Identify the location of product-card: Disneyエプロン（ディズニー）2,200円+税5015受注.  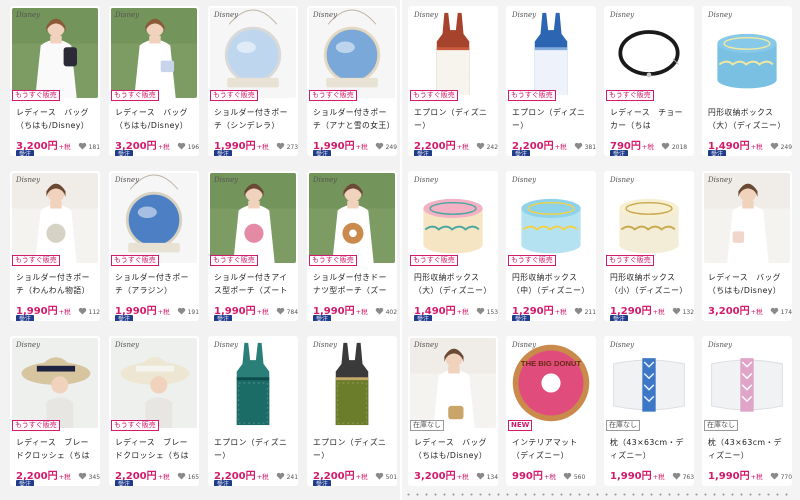
(352, 411).